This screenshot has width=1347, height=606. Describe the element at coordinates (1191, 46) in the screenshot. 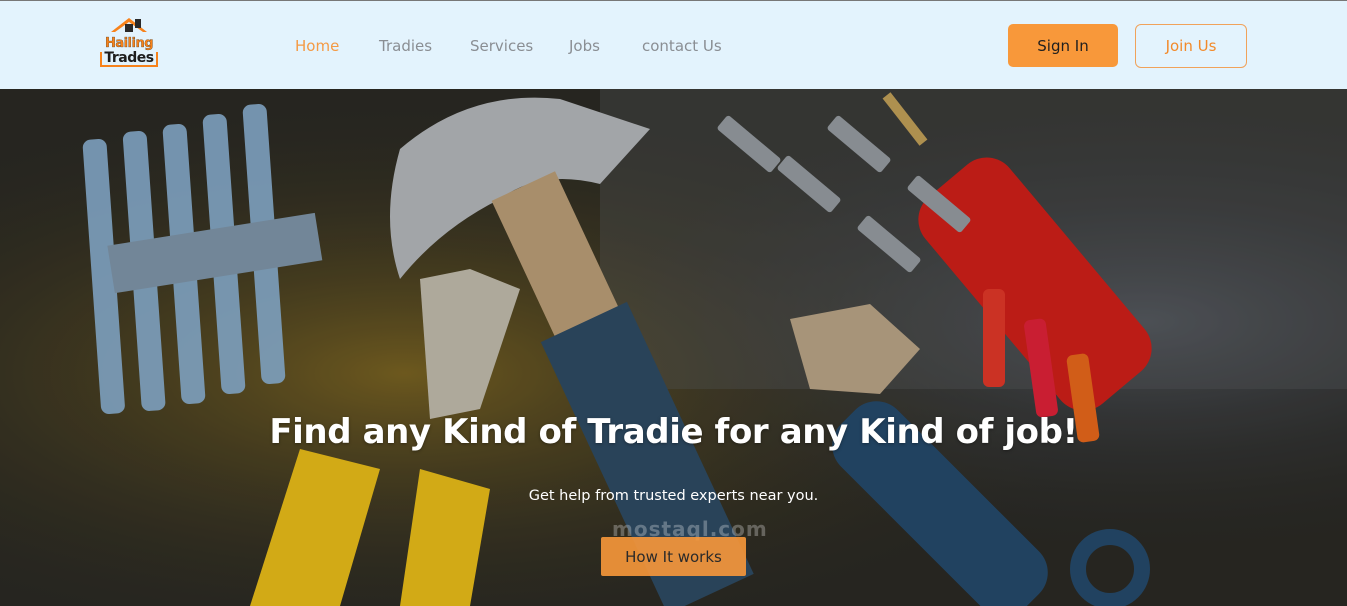

I see `join-us-button: Join Us` at that location.